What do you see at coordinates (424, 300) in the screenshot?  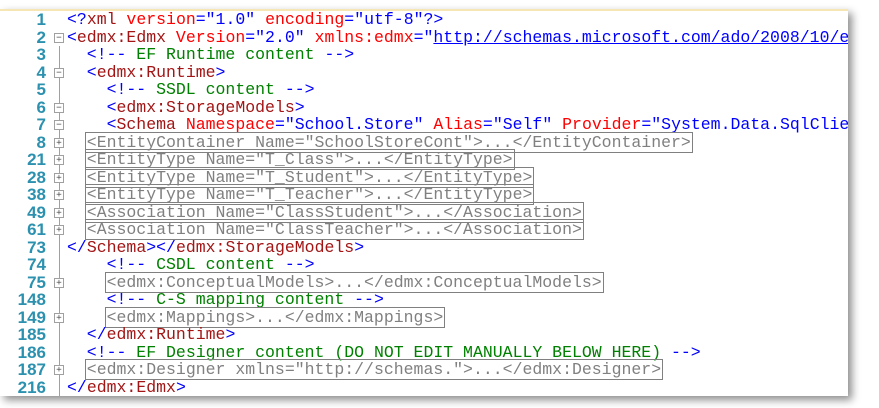 I see `code-line: 148 <!-- C-S mapping content -->` at bounding box center [424, 300].